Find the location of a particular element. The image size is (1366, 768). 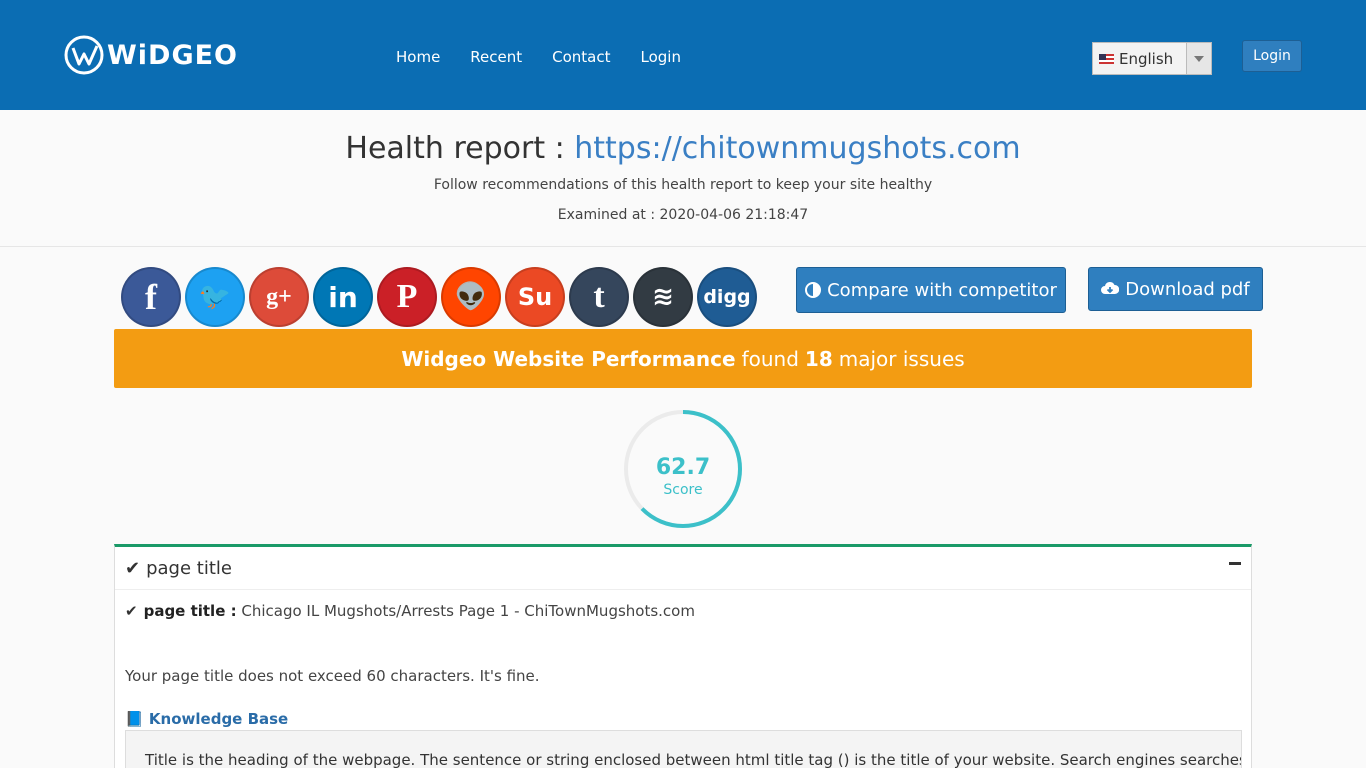

reddit-share-icon: 👽 is located at coordinates (471, 297).